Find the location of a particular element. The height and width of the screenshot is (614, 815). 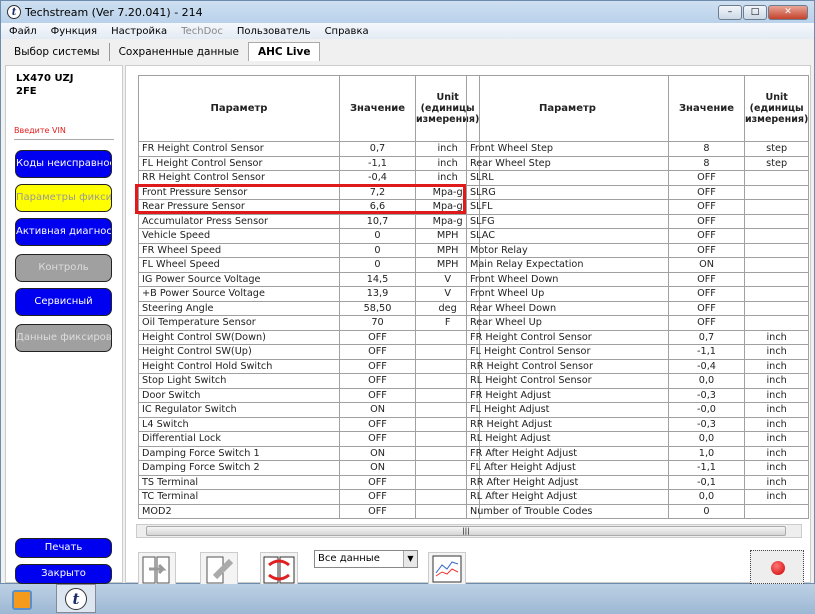

table-row: Oil Temperature Sensor 70 F is located at coordinates (309, 323).